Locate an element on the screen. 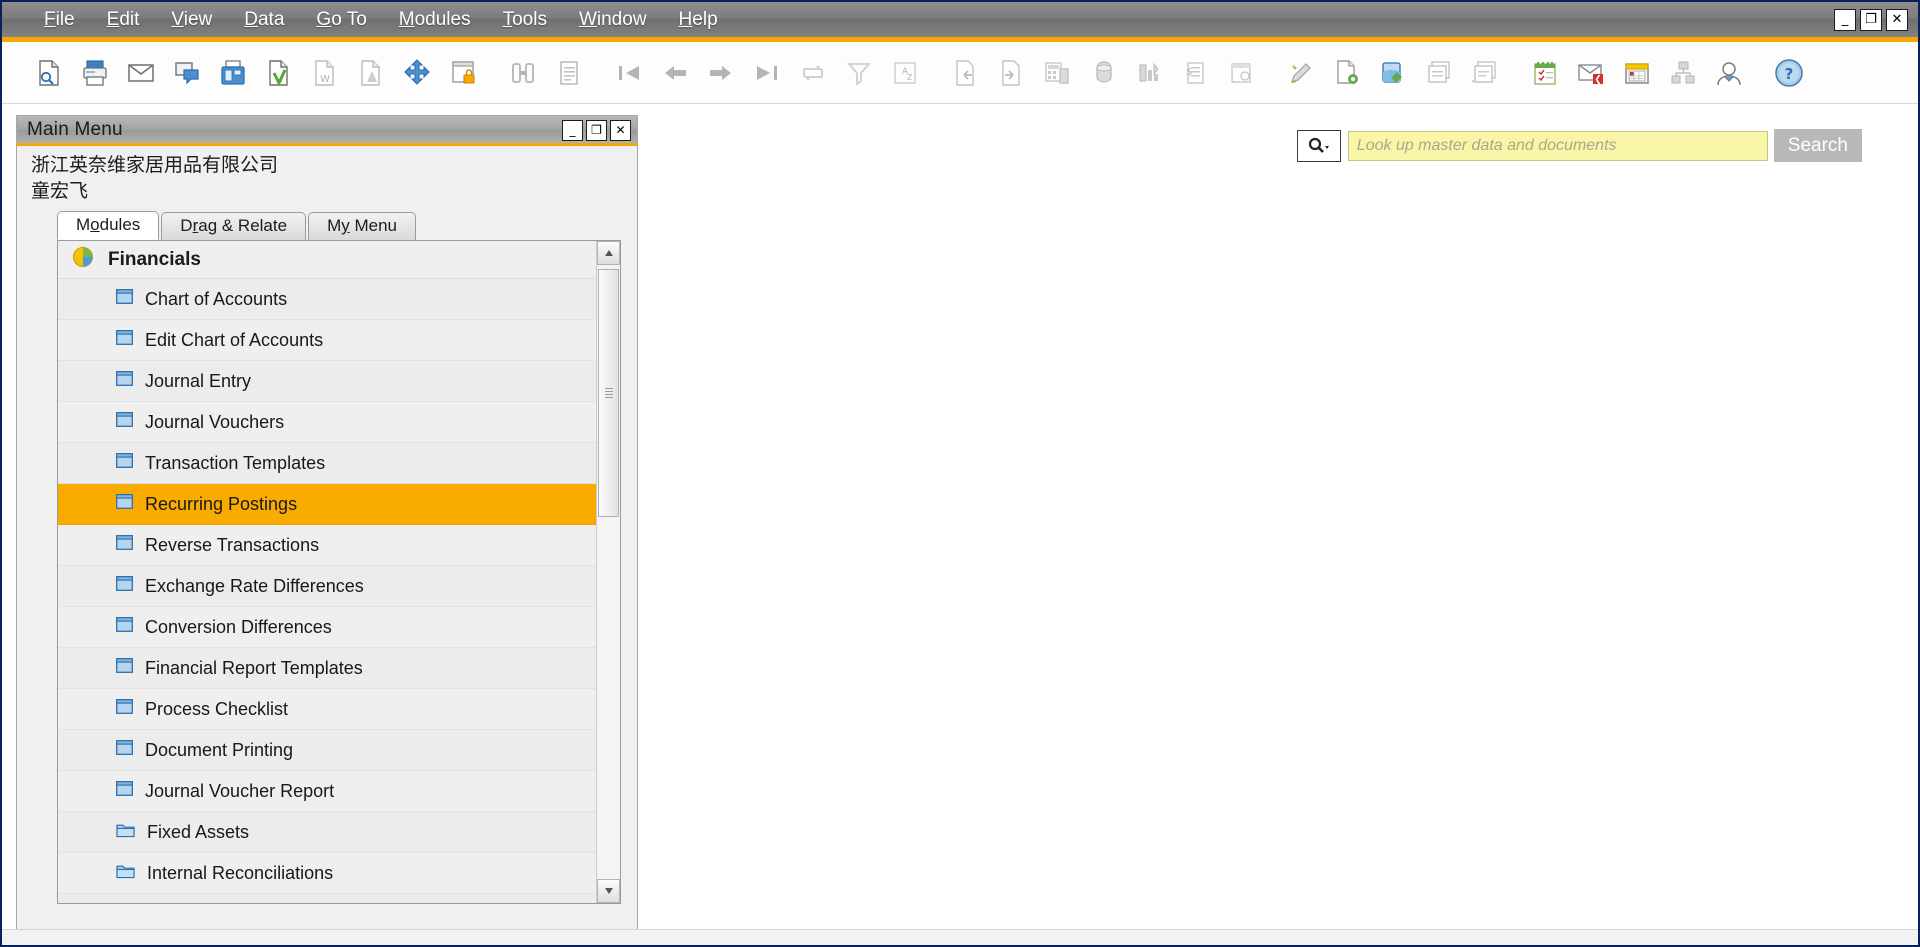 The height and width of the screenshot is (947, 1920). item-availability-icon: $ is located at coordinates (1195, 73).